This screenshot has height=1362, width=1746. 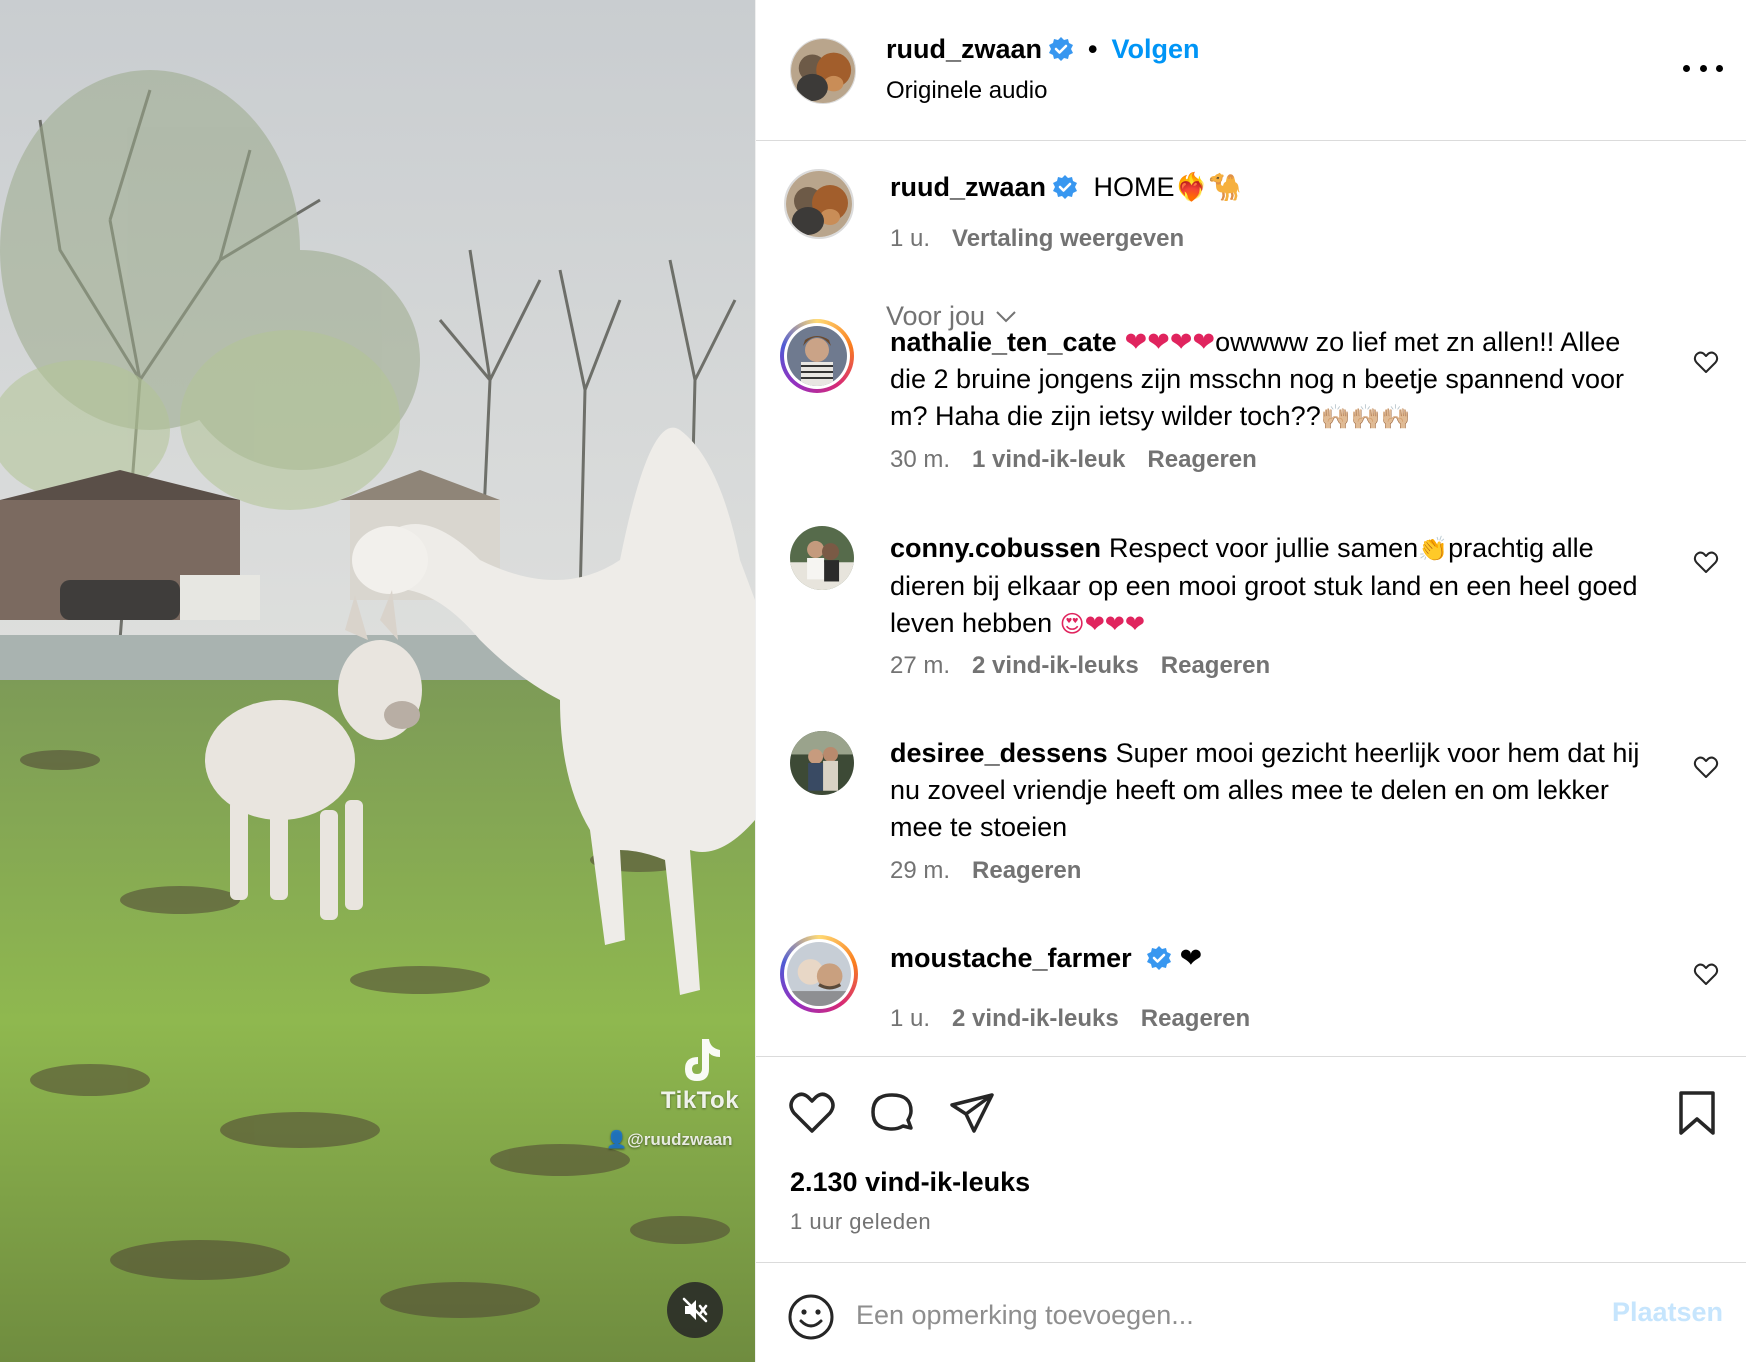 What do you see at coordinates (812, 1113) in the screenshot?
I see `like-heart-icon` at bounding box center [812, 1113].